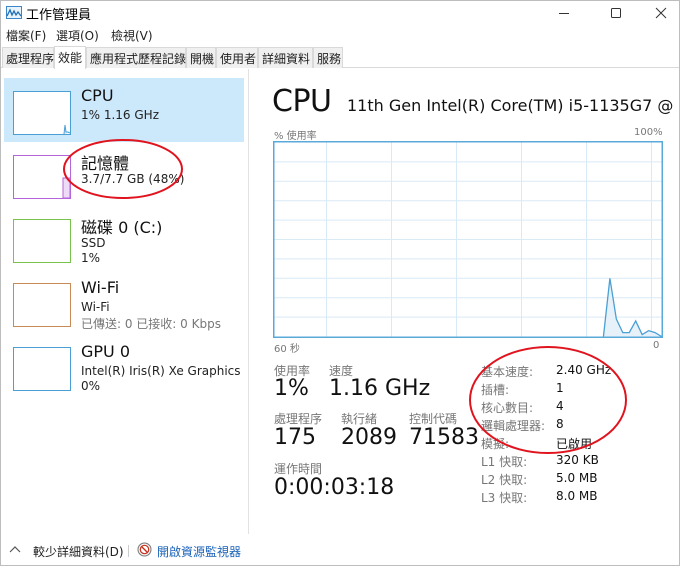 This screenshot has width=680, height=566. What do you see at coordinates (560, 388) in the screenshot?
I see `spec-value-sockets: 1` at bounding box center [560, 388].